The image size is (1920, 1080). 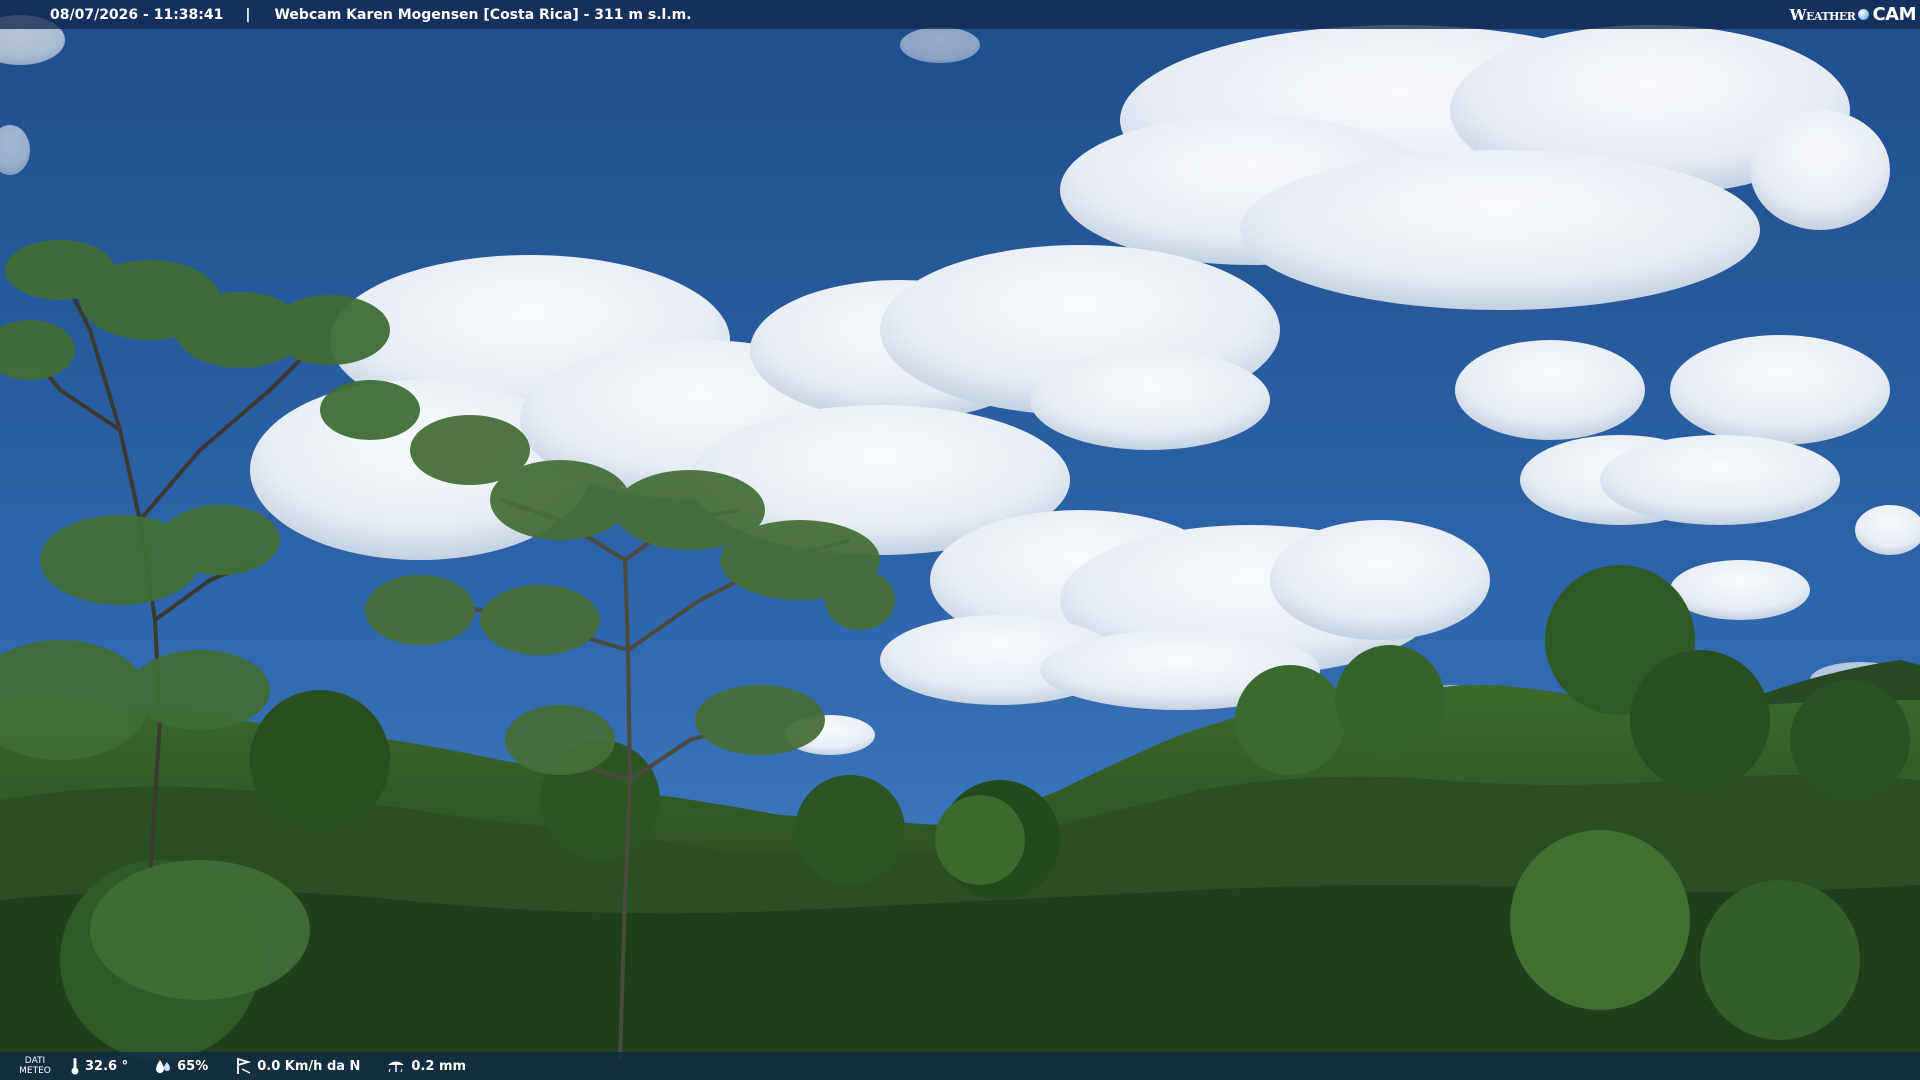 I want to click on logo-weather-text: Weather, so click(x=1822, y=14).